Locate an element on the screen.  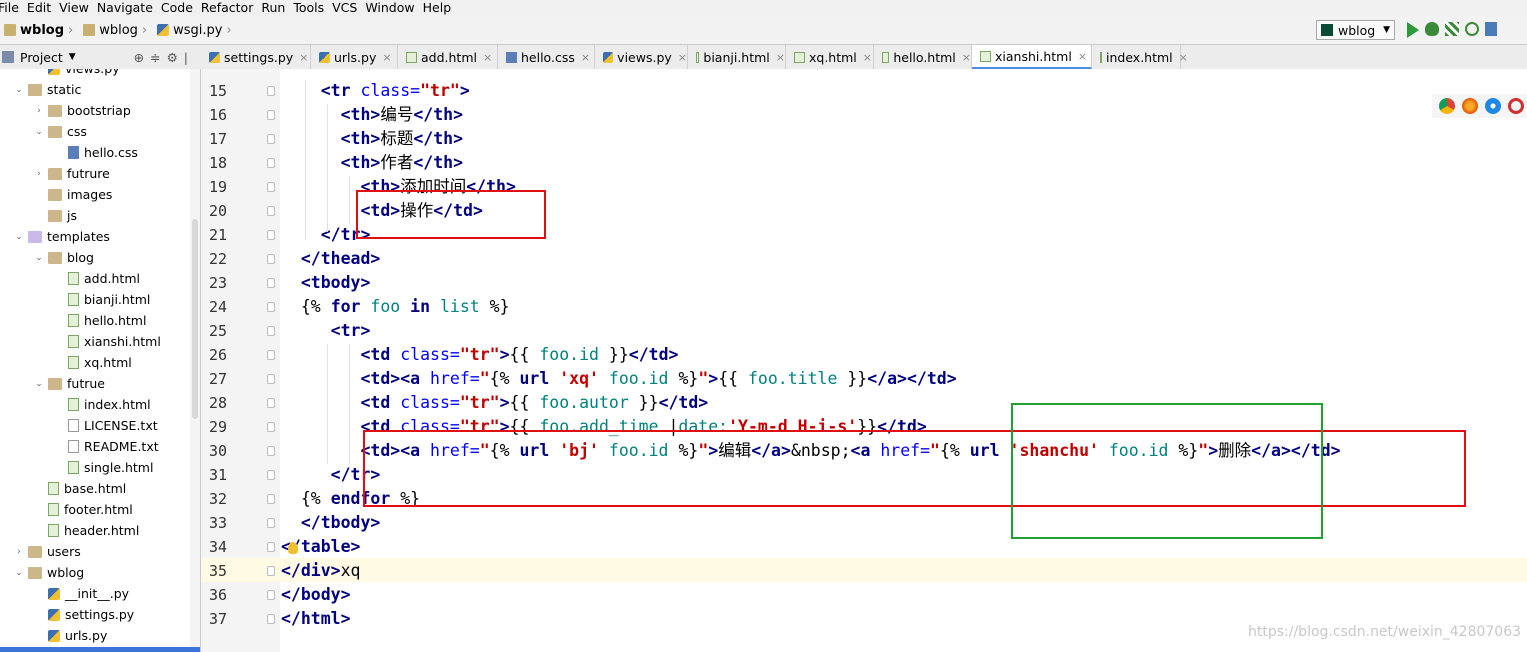
tree-item: bianji.html is located at coordinates (102, 299).